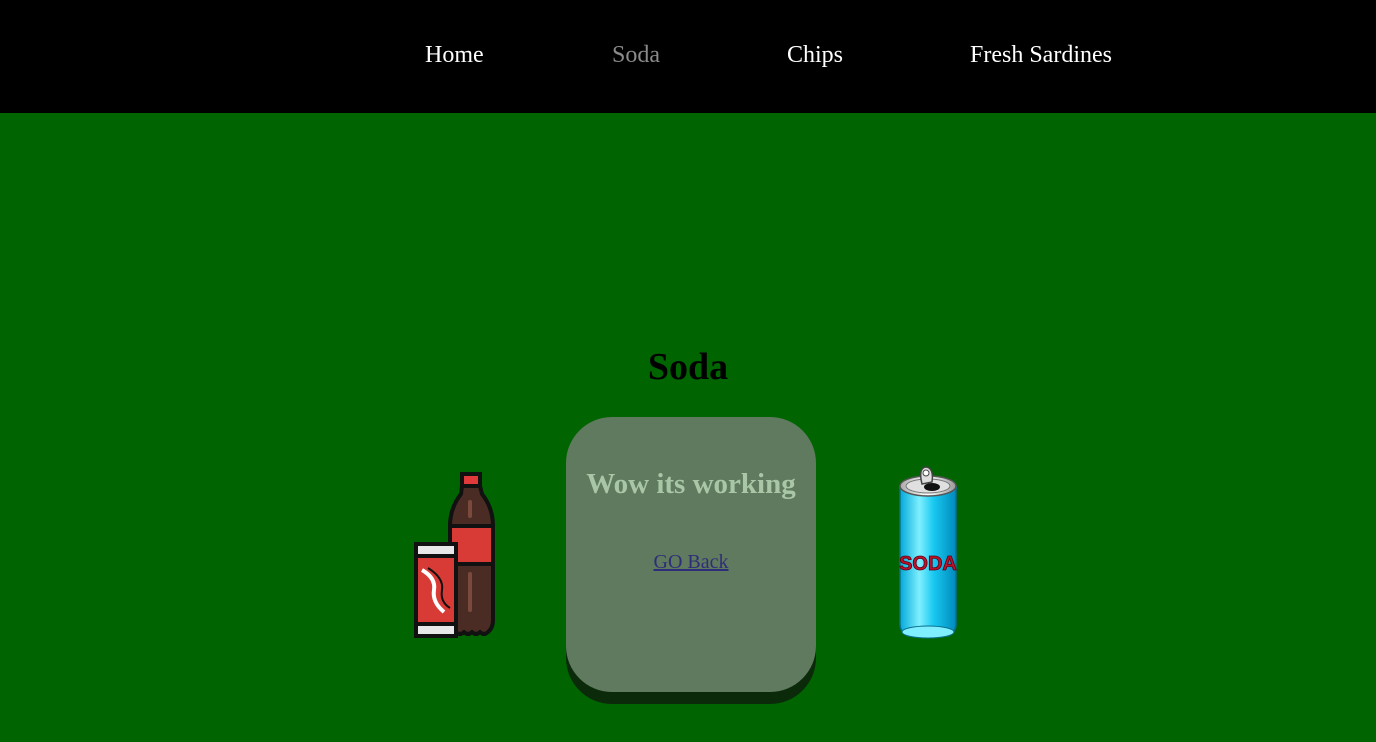  I want to click on nav-link-chips: Chips, so click(815, 55).